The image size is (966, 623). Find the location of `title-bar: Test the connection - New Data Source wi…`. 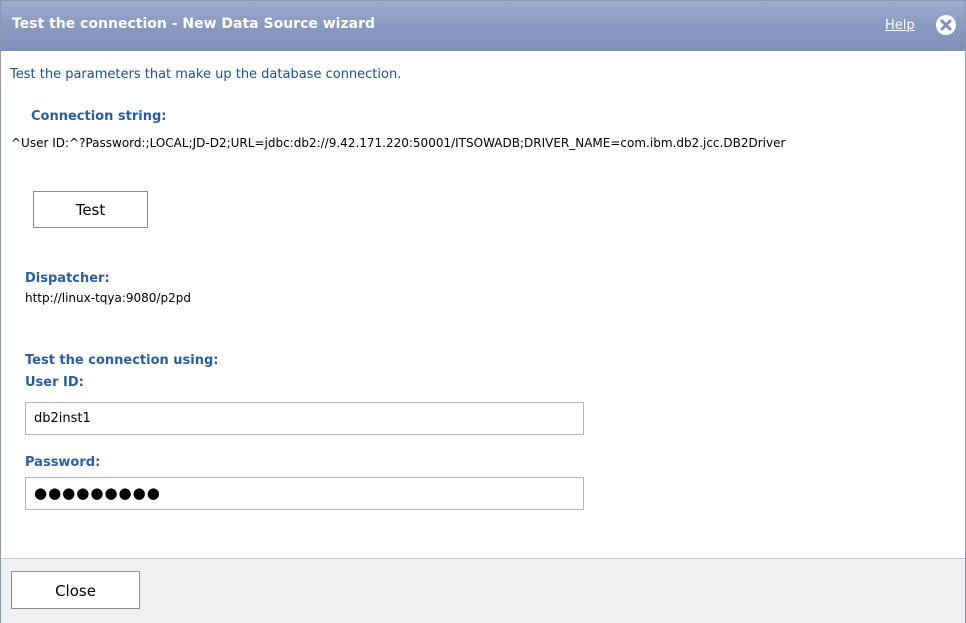

title-bar: Test the connection - New Data Source wi… is located at coordinates (483, 26).